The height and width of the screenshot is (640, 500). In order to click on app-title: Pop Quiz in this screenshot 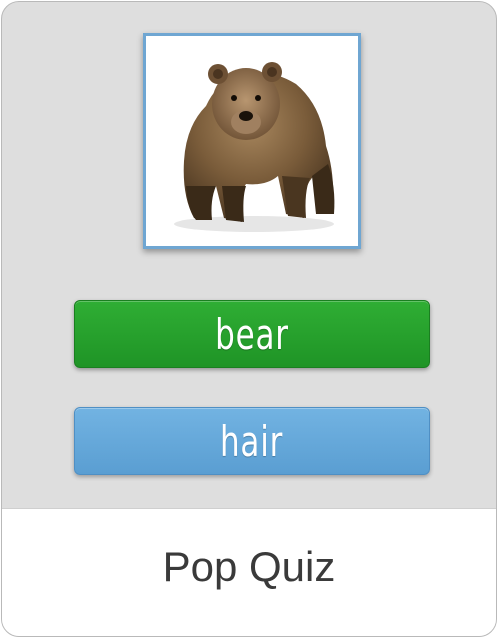, I will do `click(249, 566)`.